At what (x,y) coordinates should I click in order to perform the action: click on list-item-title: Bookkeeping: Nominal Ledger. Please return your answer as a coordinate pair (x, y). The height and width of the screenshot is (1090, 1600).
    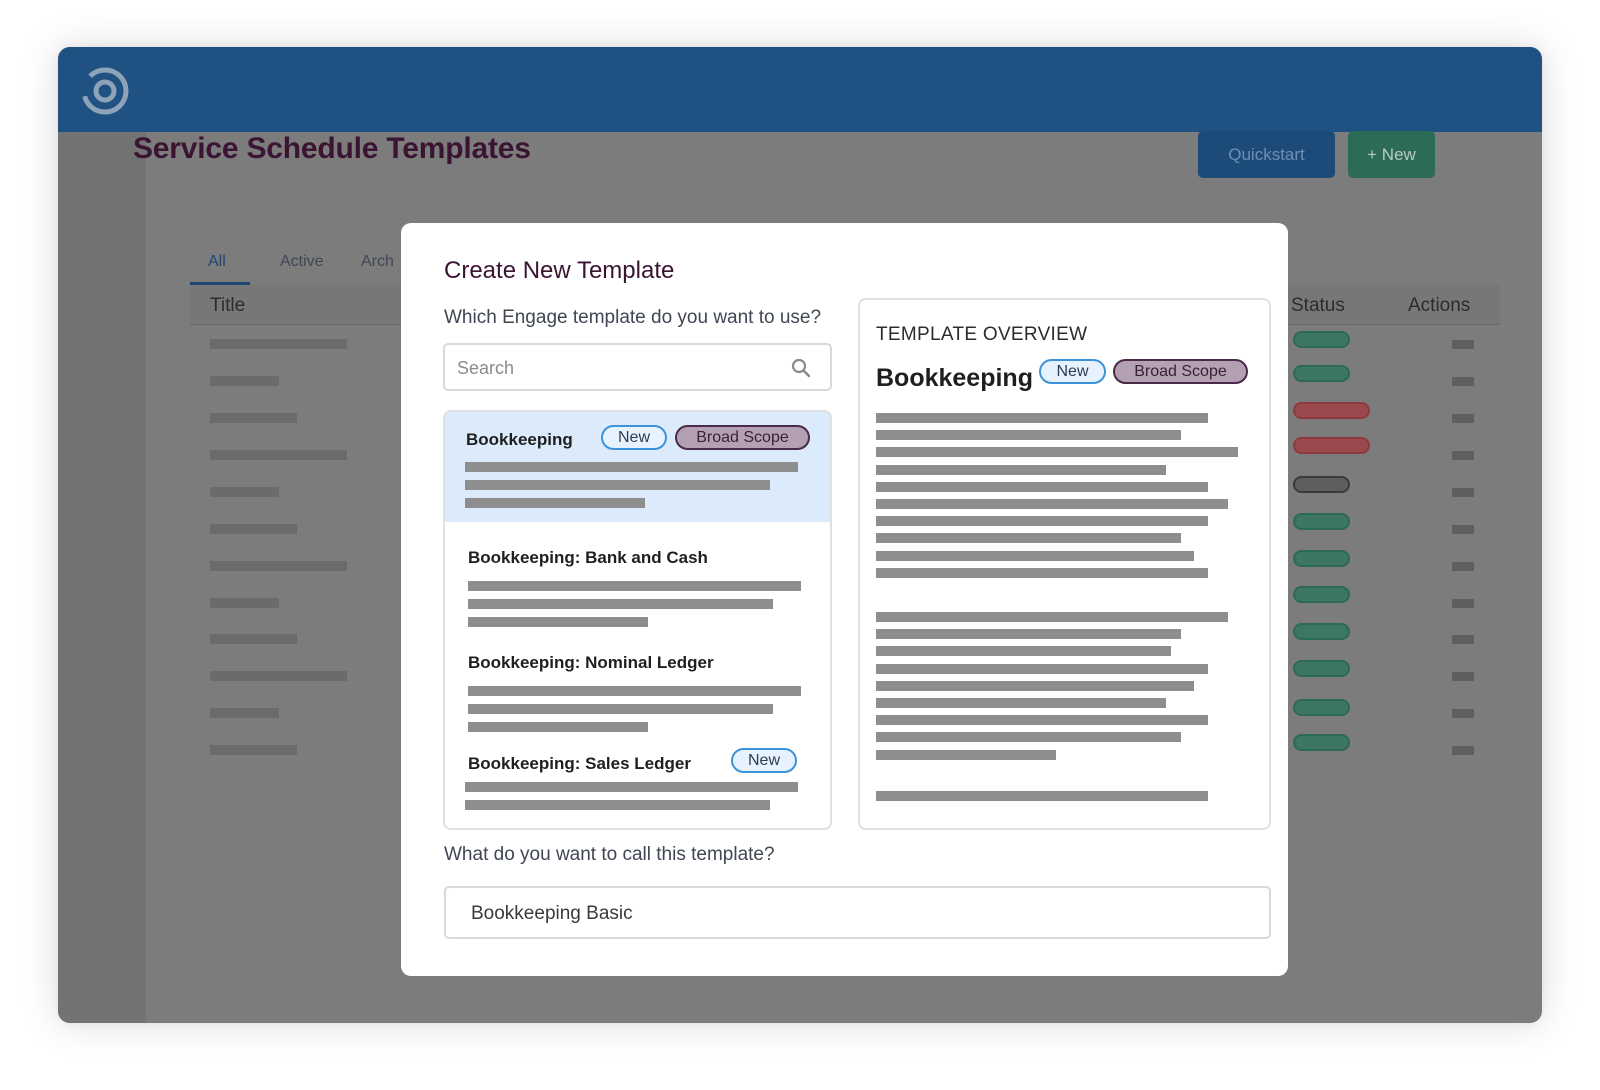
    Looking at the image, I should click on (591, 662).